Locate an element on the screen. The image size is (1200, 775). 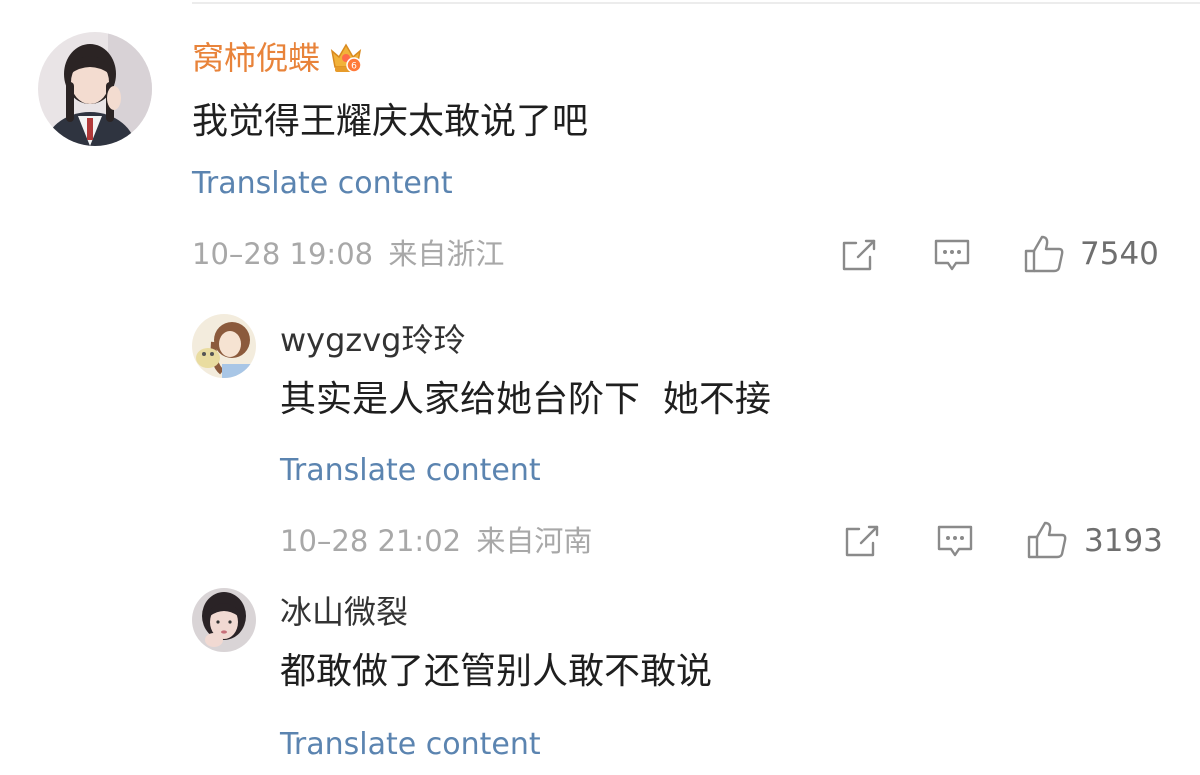
reply-username: wygzvg玲玲 is located at coordinates (372, 340).